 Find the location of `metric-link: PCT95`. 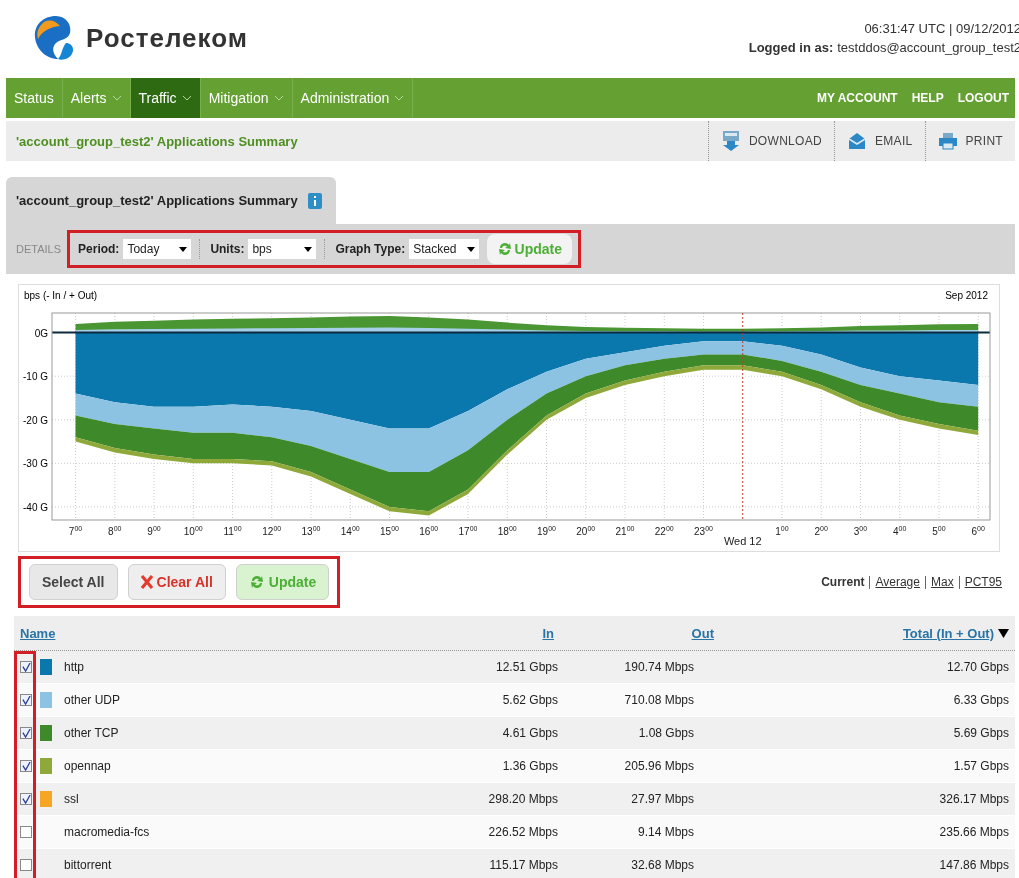

metric-link: PCT95 is located at coordinates (982, 582).